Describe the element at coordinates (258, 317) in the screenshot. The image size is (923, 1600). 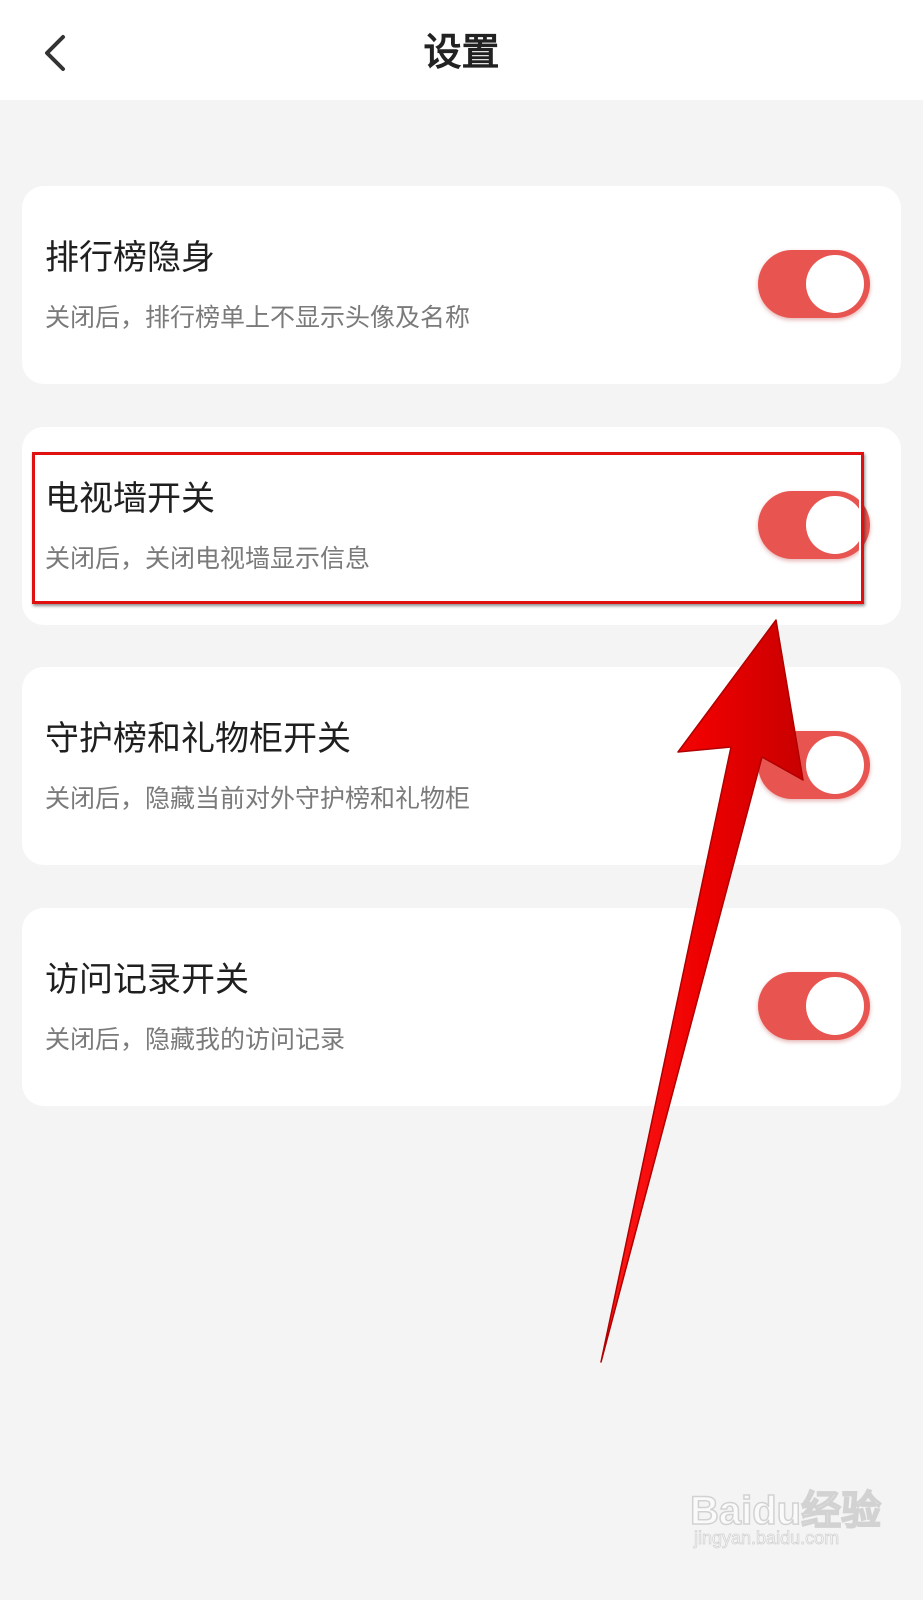
I see `setting-description: 关闭后，排行榜单上不显示头像及名称` at that location.